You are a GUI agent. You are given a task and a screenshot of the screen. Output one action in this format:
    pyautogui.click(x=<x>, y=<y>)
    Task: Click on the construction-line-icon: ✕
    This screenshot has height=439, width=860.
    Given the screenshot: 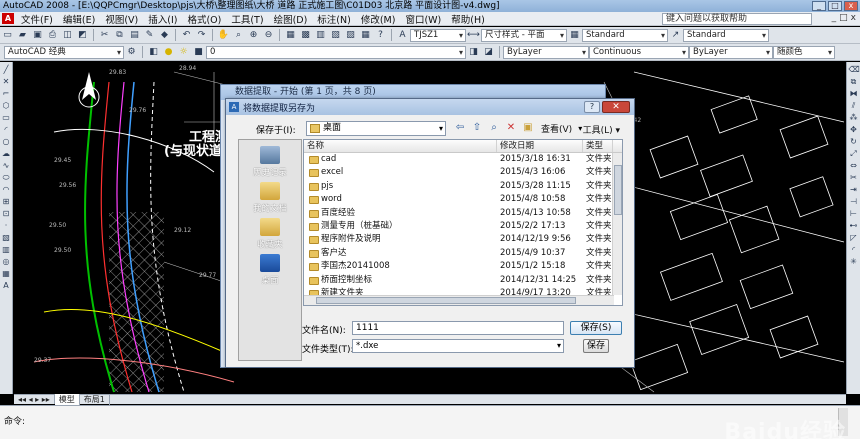 What is the action you would take?
    pyautogui.click(x=6, y=82)
    